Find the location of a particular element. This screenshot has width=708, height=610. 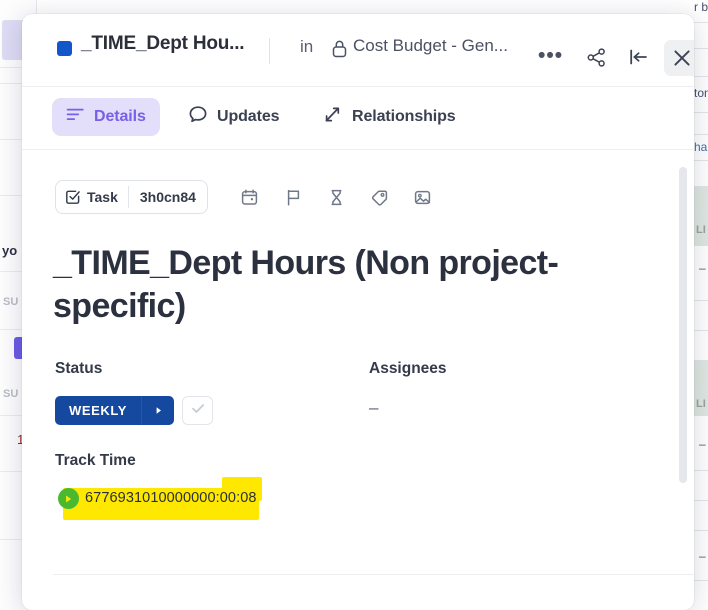

comment-bubble-icon is located at coordinates (198, 117).